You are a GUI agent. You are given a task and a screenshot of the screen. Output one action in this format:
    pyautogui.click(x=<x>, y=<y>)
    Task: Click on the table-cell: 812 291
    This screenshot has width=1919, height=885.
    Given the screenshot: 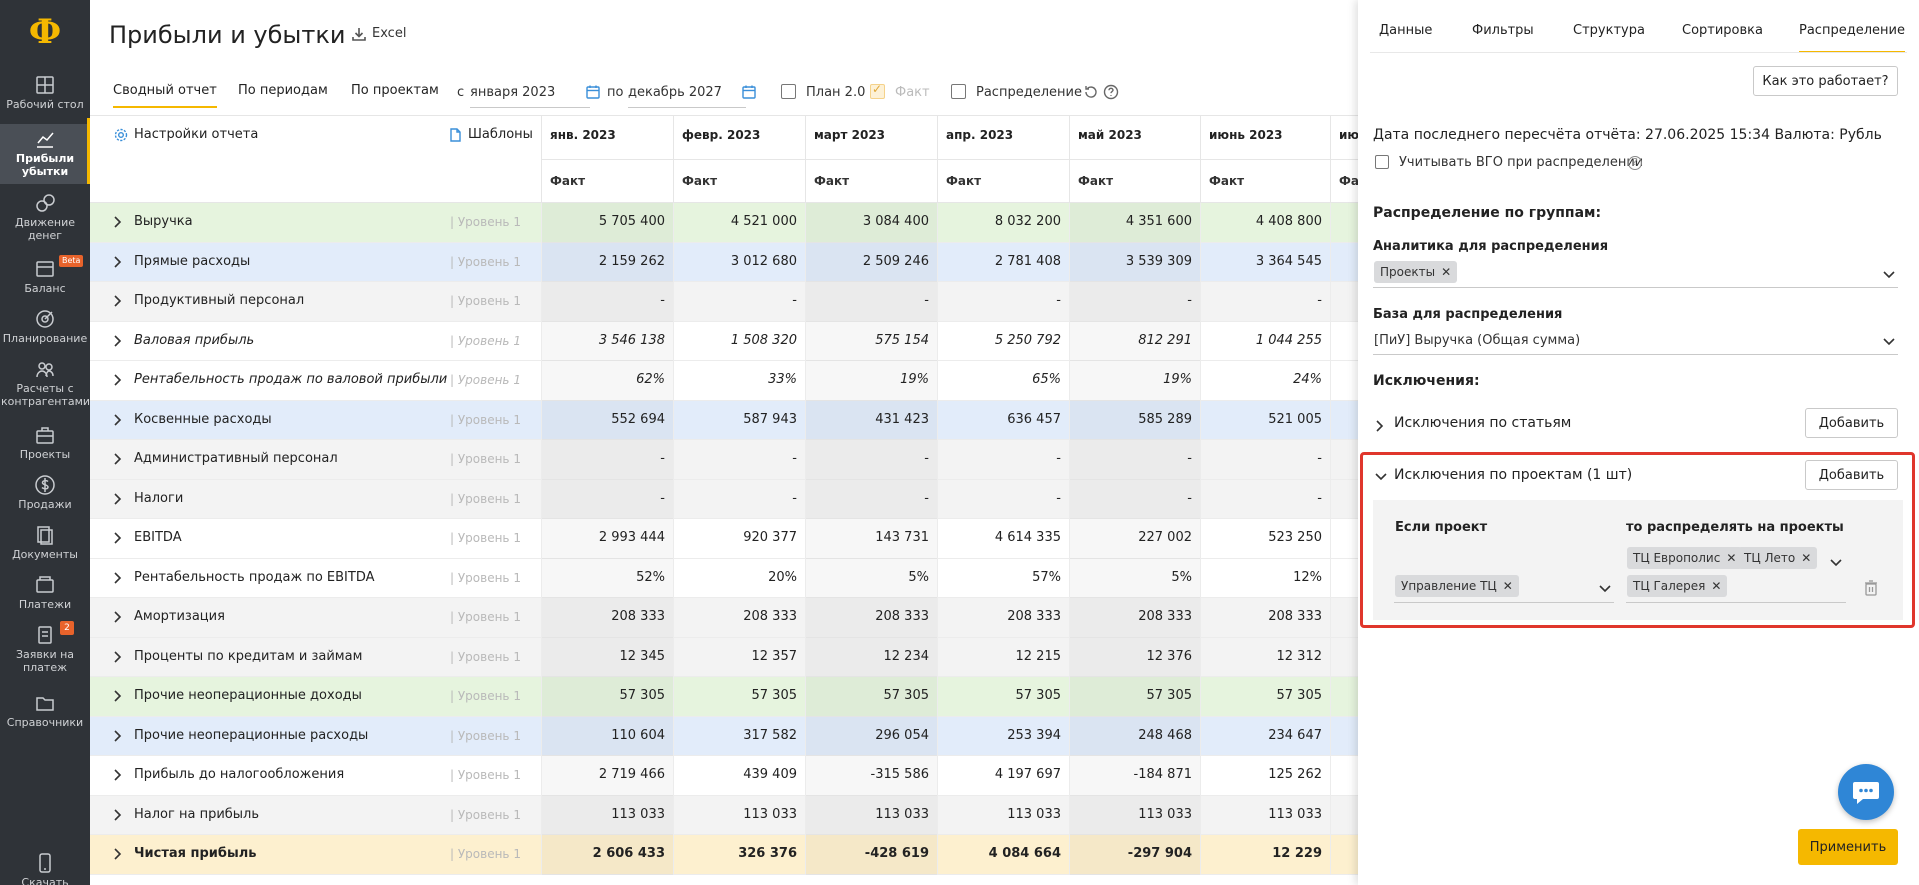 What is the action you would take?
    pyautogui.click(x=1134, y=341)
    